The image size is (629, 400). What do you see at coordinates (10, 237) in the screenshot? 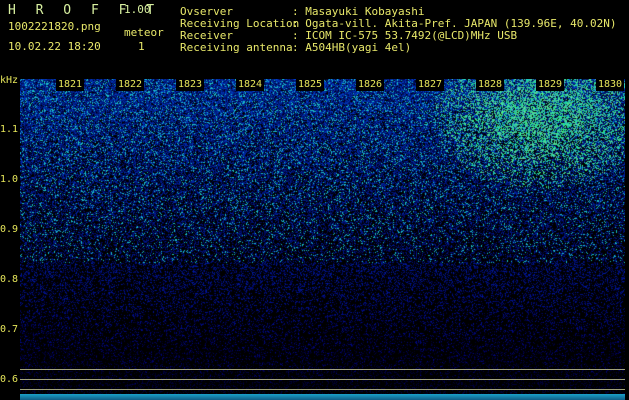
I see `frequency-axis: kHz 1.1 1.0 0.9 0.8 0.7 0.6` at bounding box center [10, 237].